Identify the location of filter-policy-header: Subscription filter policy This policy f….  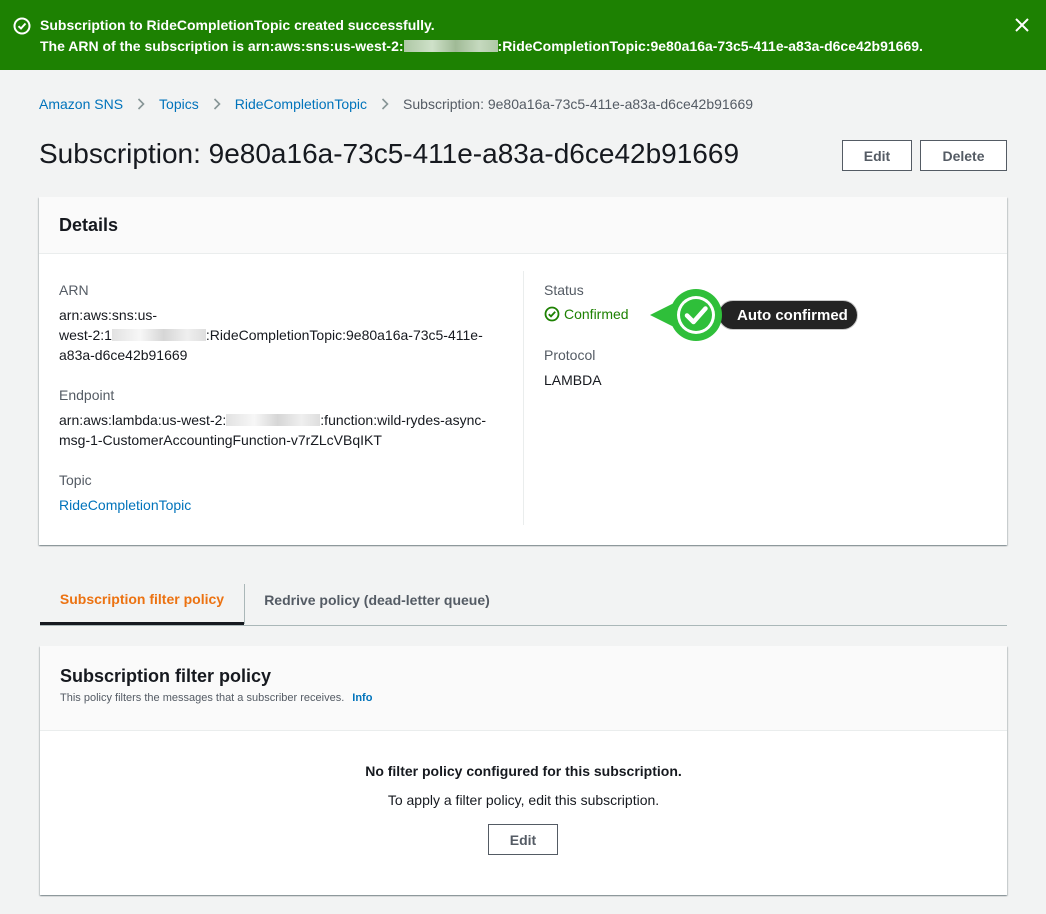
(523, 688).